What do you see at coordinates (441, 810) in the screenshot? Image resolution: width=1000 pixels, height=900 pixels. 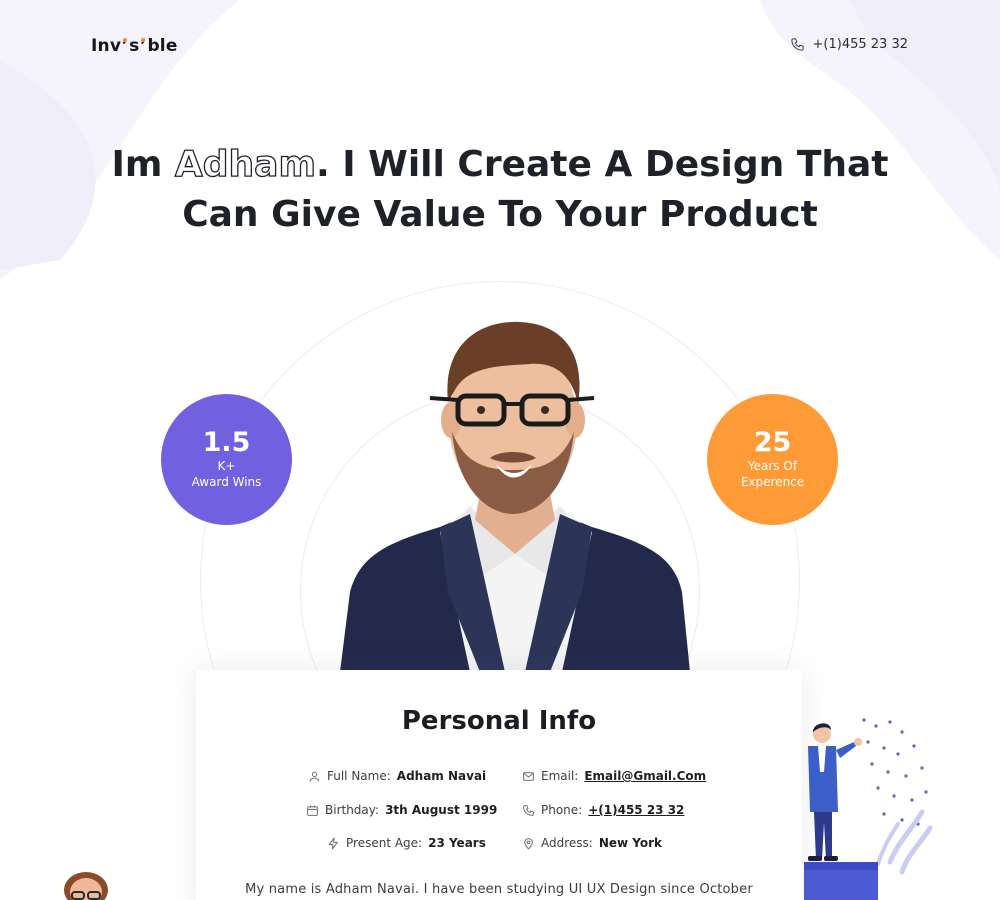 I see `birthday-value: 3th August 1999` at bounding box center [441, 810].